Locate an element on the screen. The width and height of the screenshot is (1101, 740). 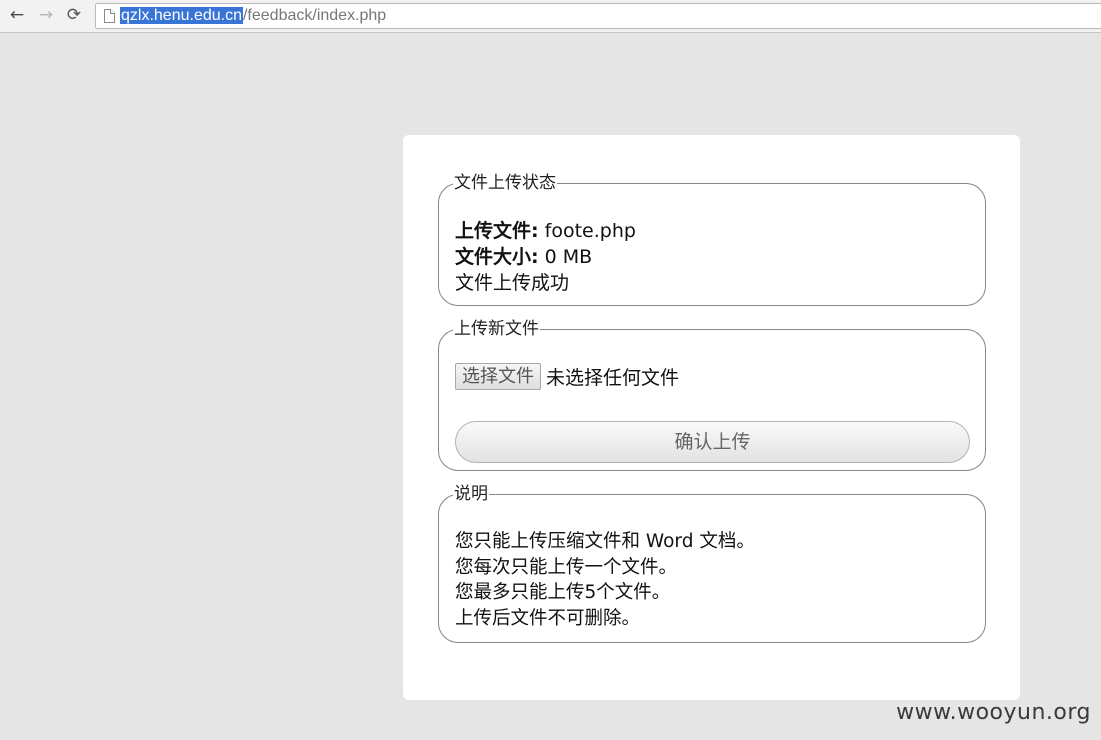
upload-status-content: 上传文件: foote.php 文件大小: 0 MB 文件上传成功 is located at coordinates (545, 257).